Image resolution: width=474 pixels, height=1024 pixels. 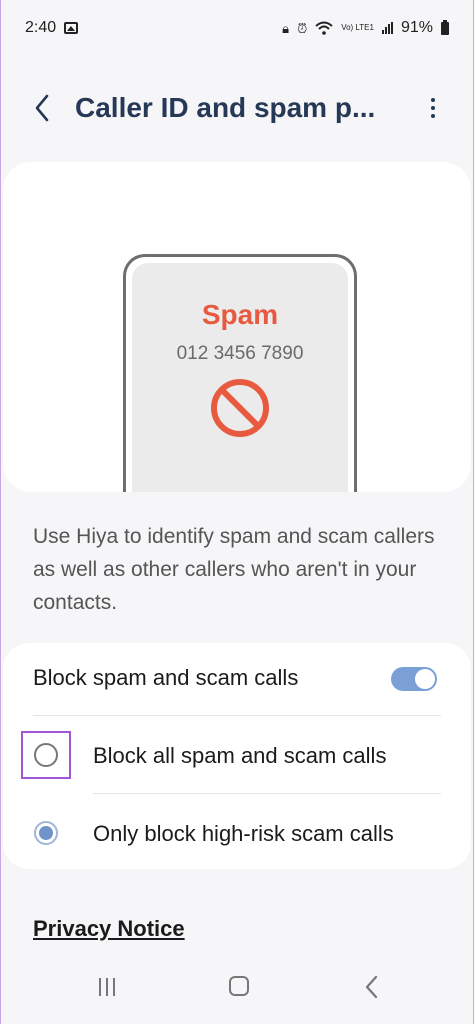 I want to click on block-icon, so click(x=240, y=408).